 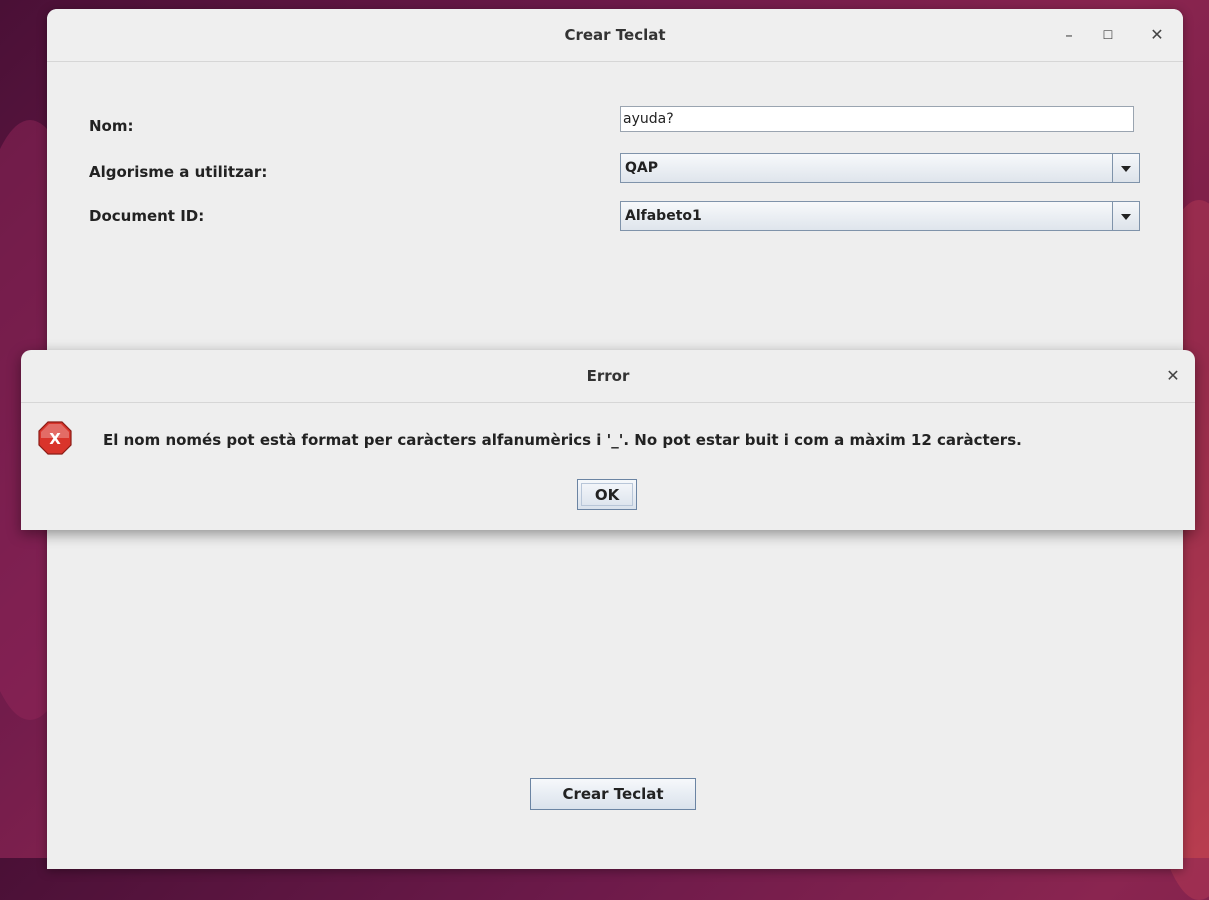 What do you see at coordinates (880, 216) in the screenshot?
I see `document-id-select: Alfabeto1` at bounding box center [880, 216].